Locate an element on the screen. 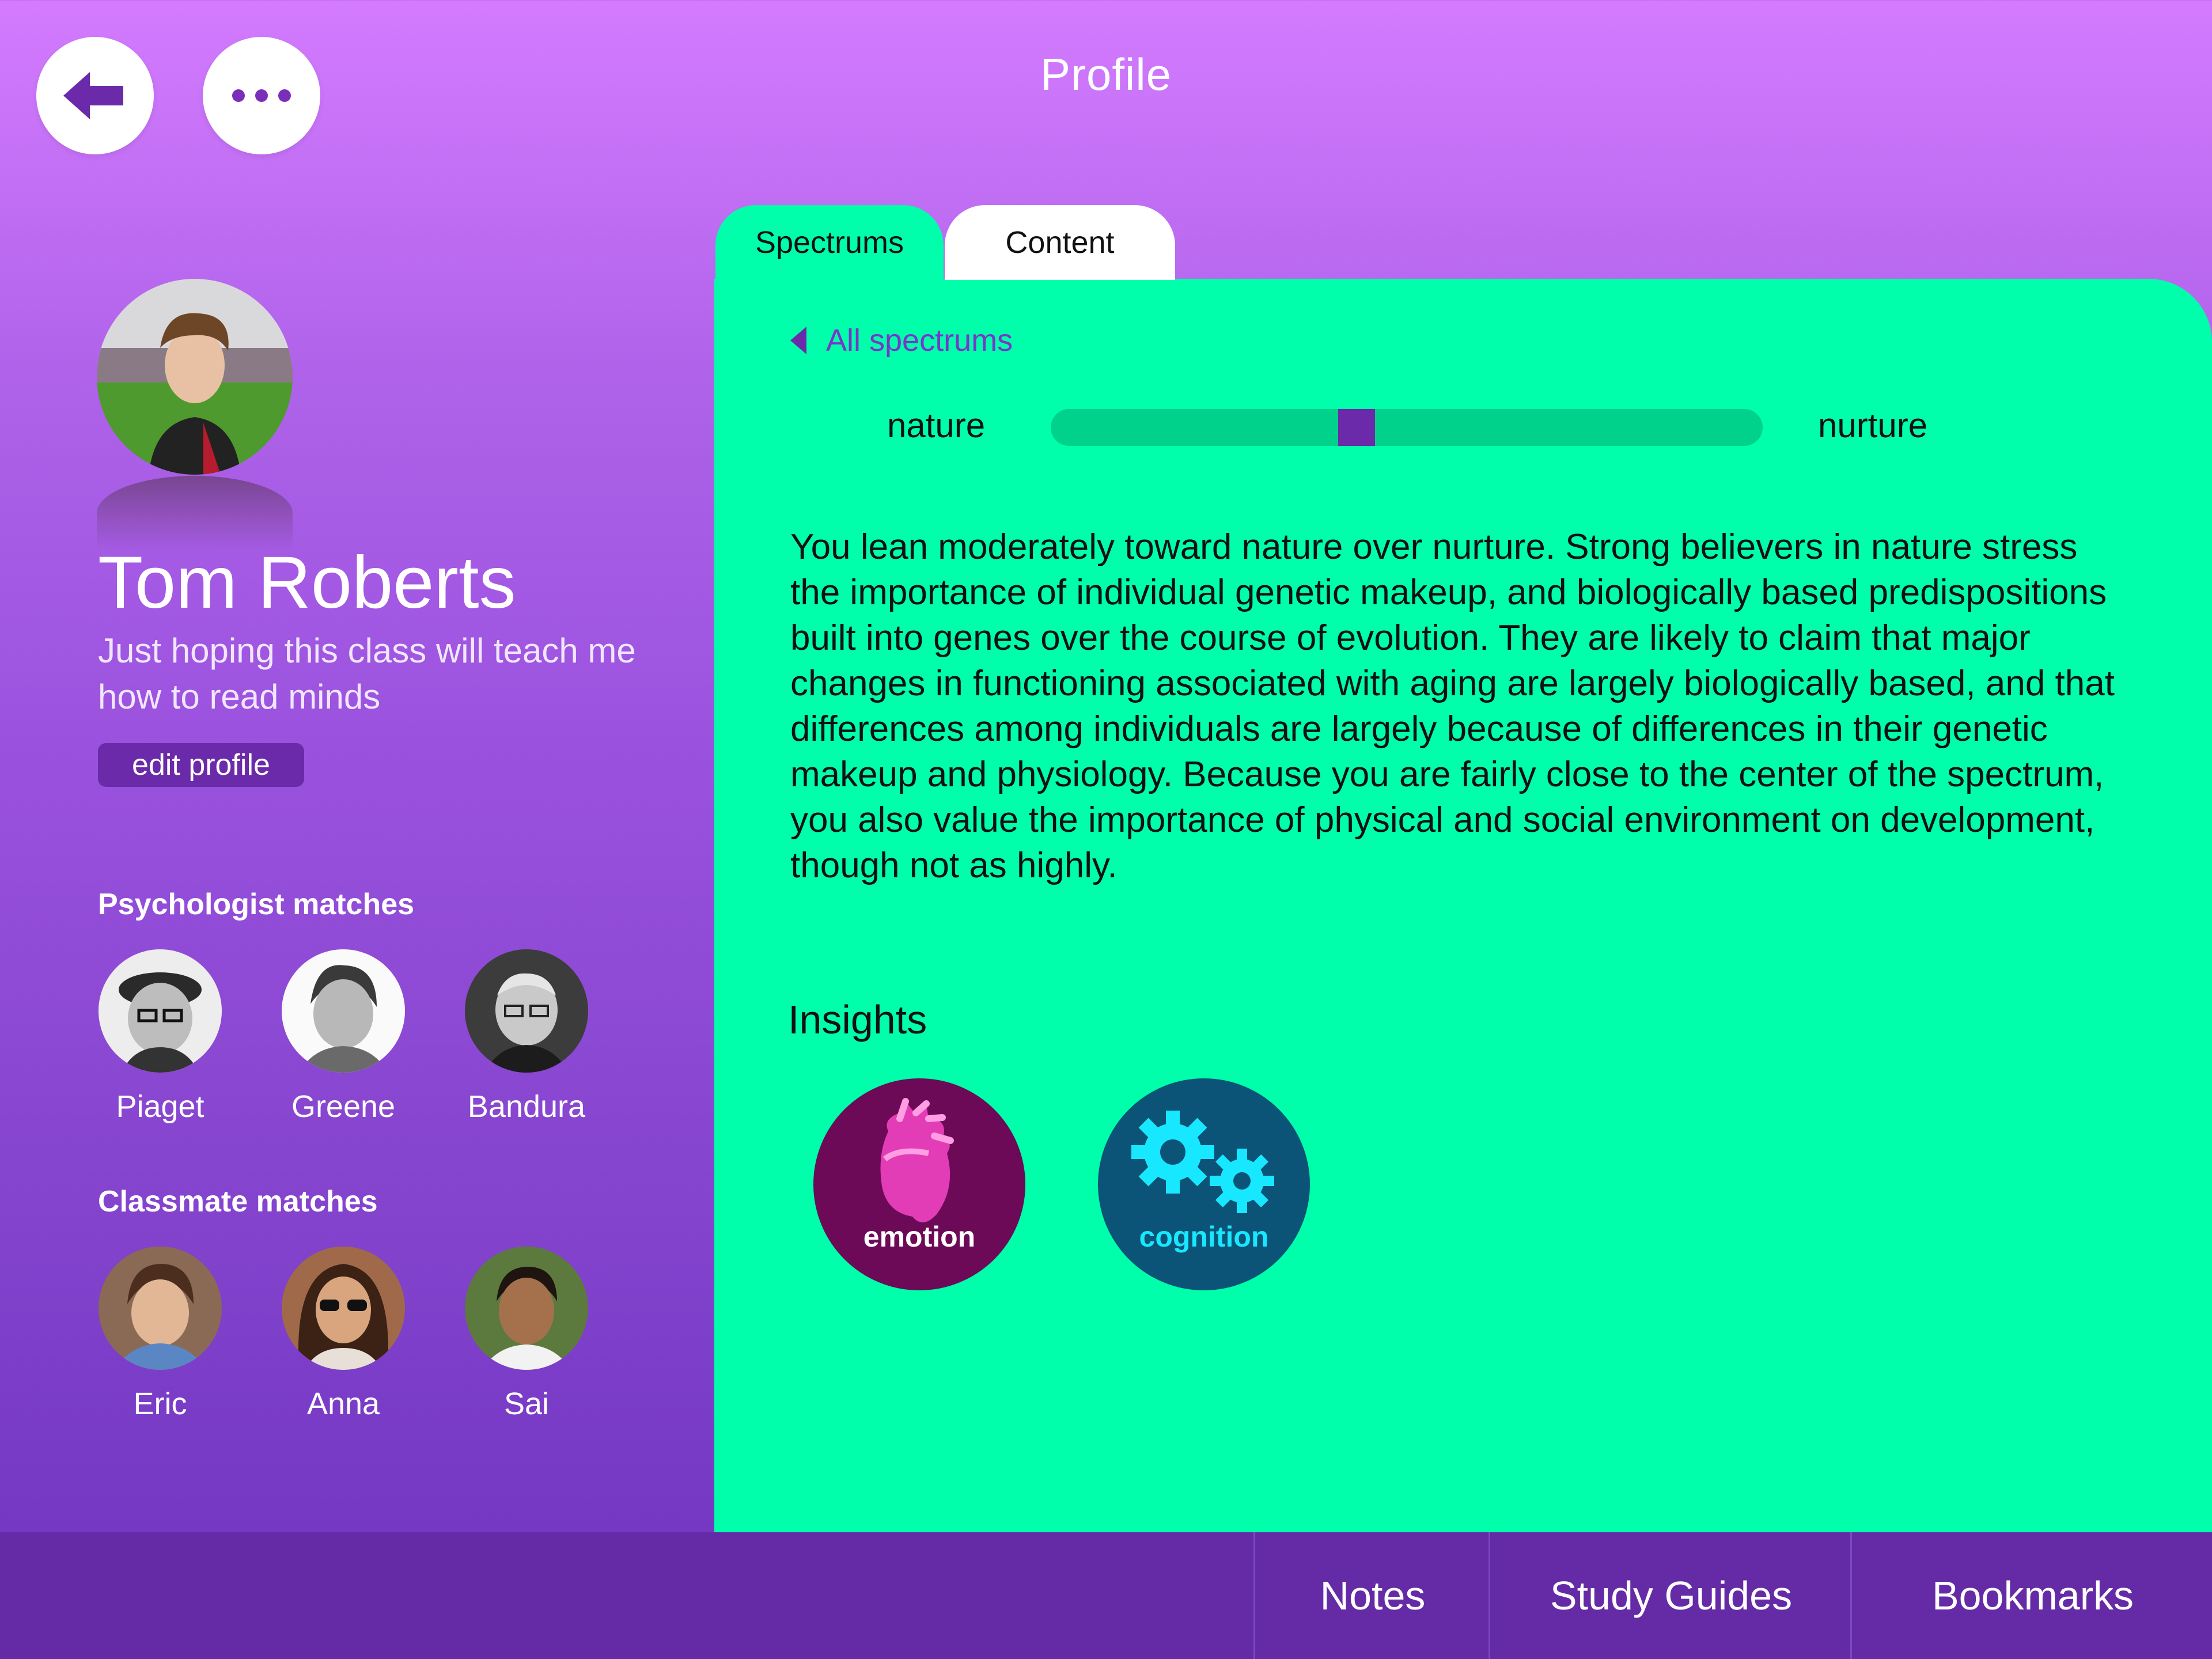  insight-label: cognition is located at coordinates (1204, 1237).